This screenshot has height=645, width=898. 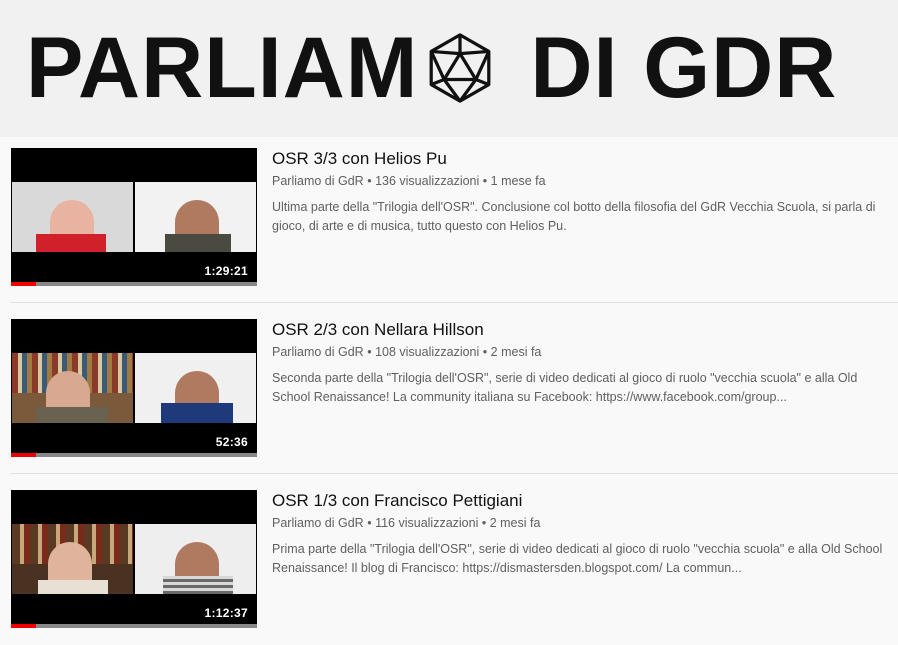 What do you see at coordinates (226, 271) in the screenshot?
I see `video-duration: 1:29:21` at bounding box center [226, 271].